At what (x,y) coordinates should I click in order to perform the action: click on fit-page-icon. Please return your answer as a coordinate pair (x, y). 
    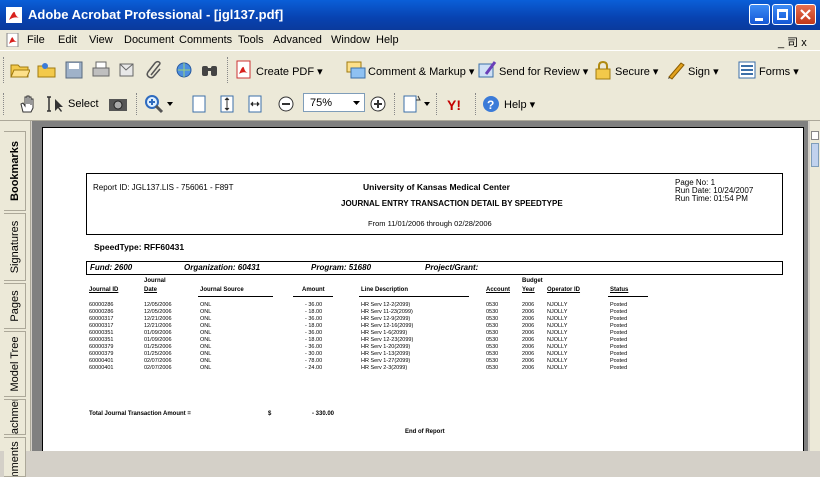
    Looking at the image, I should click on (227, 104).